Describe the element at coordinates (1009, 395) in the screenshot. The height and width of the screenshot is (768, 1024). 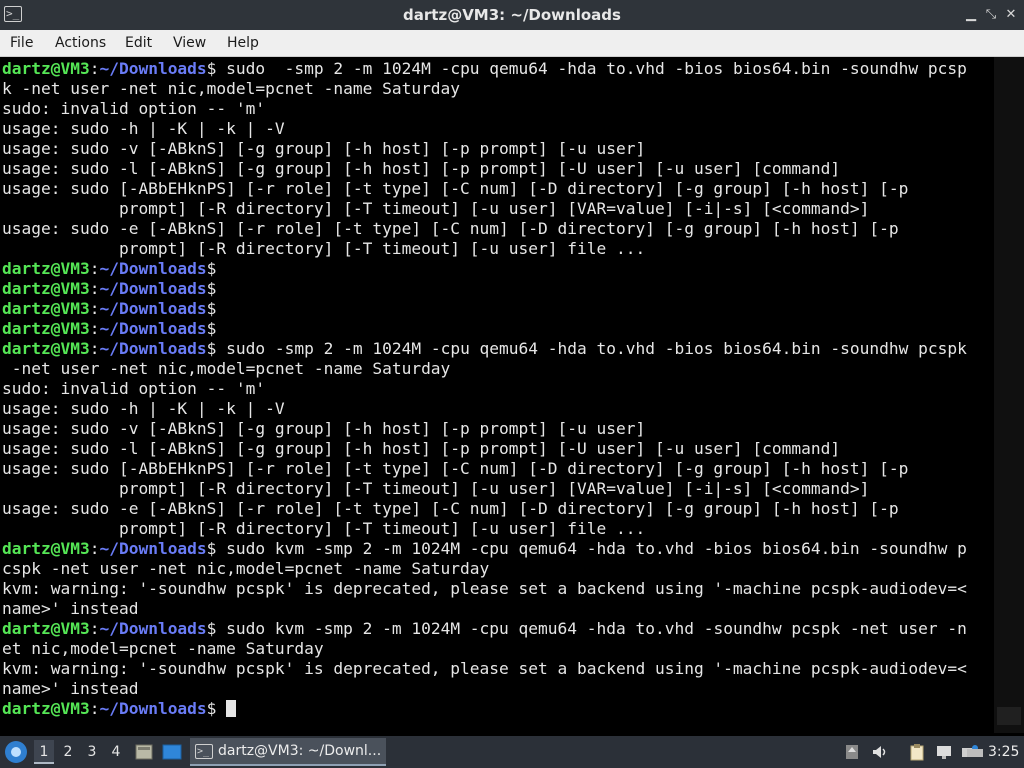
I see `terminal-scrollbar` at that location.